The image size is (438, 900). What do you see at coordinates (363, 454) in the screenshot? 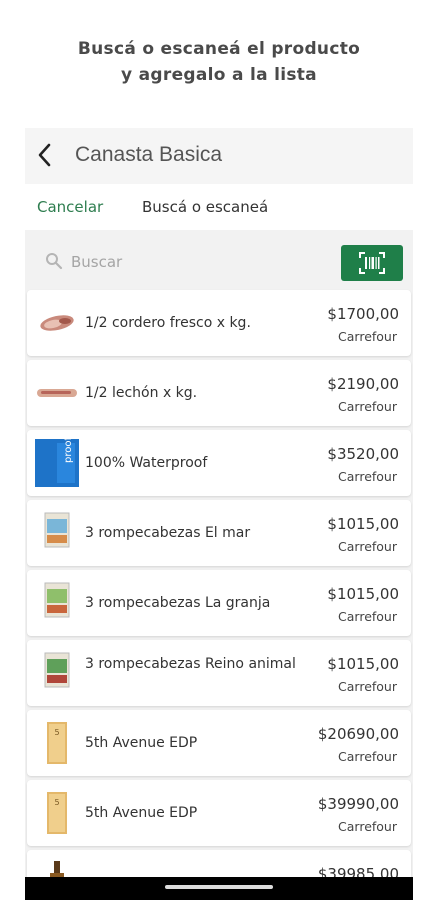
I see `product-price: $3520,00` at bounding box center [363, 454].